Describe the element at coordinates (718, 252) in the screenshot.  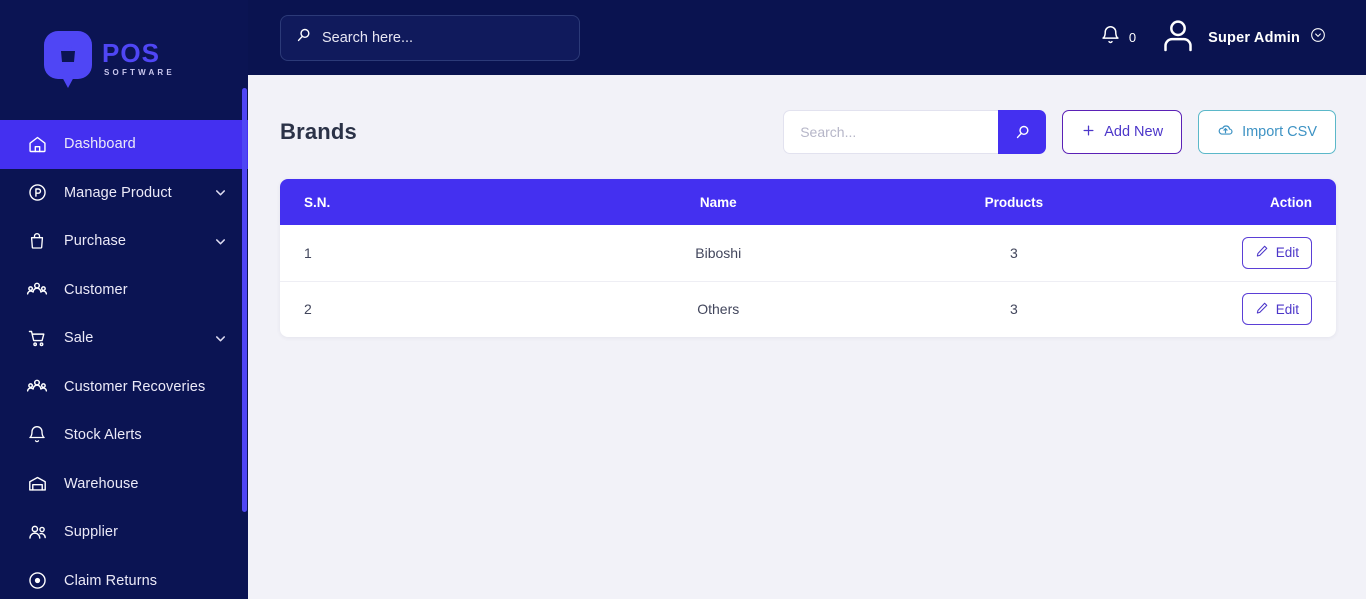
I see `cell-name: Biboshi` at that location.